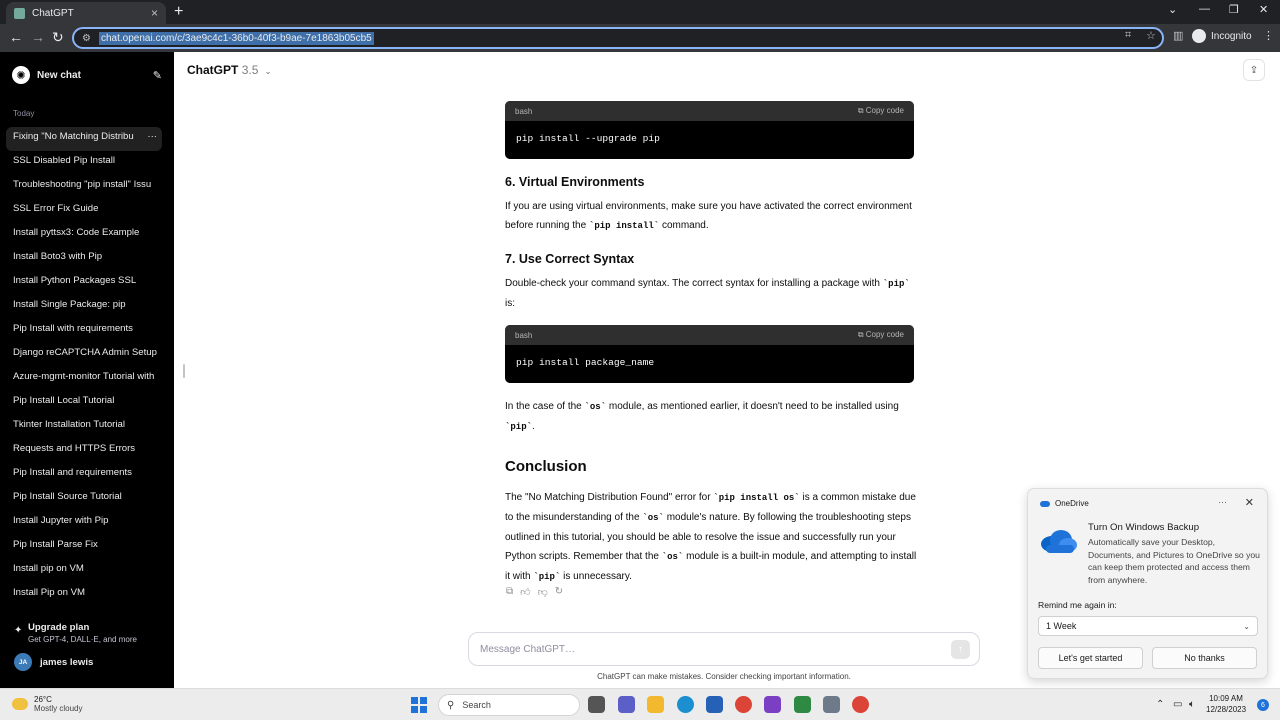 This screenshot has width=1280, height=720. I want to click on task-view-icon, so click(596, 704).